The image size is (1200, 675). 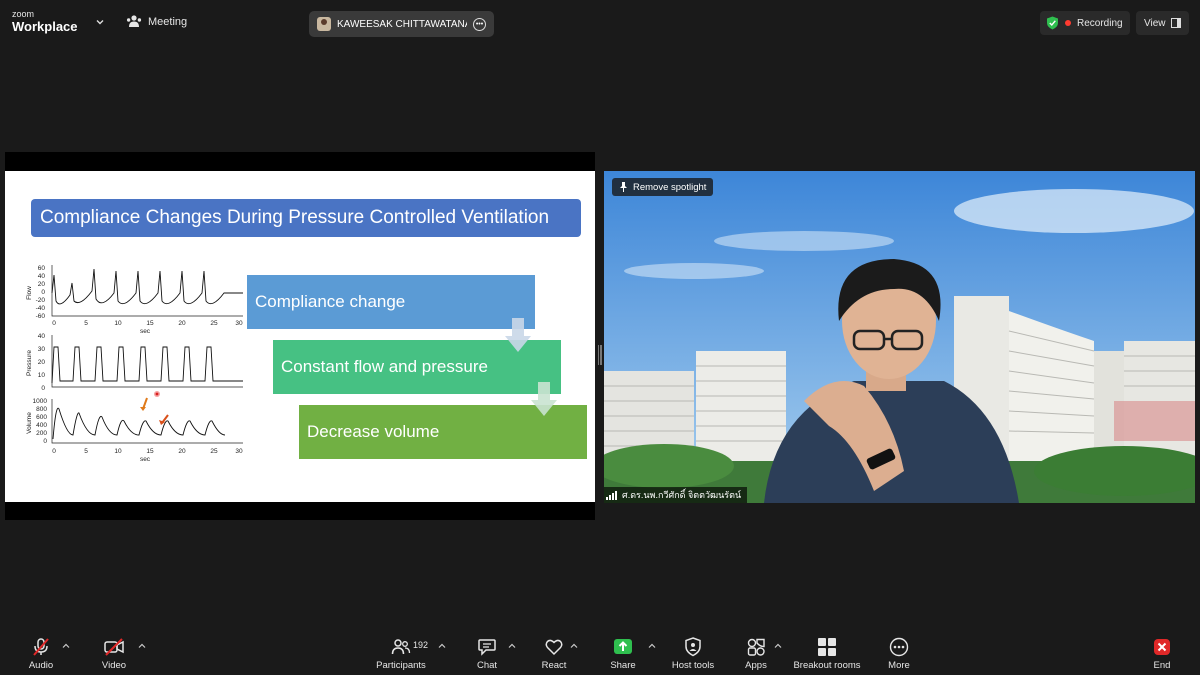 I want to click on chevron-down-icon, so click(x=100, y=22).